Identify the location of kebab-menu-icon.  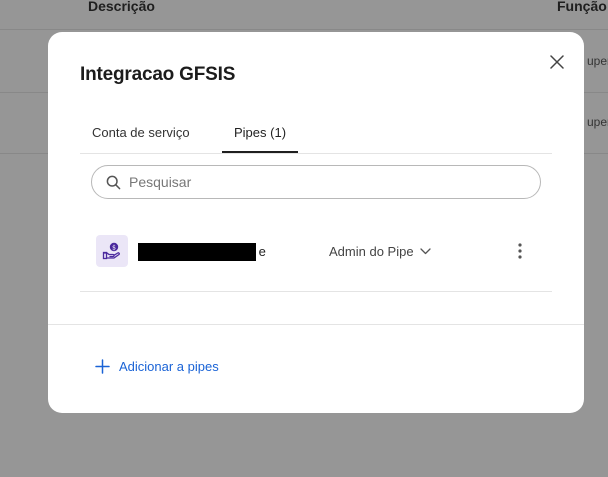
(520, 251).